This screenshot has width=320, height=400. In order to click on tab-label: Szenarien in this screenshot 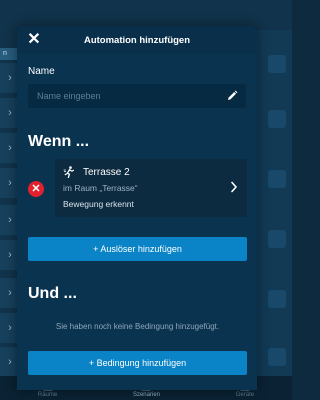, I will do `click(146, 395)`.